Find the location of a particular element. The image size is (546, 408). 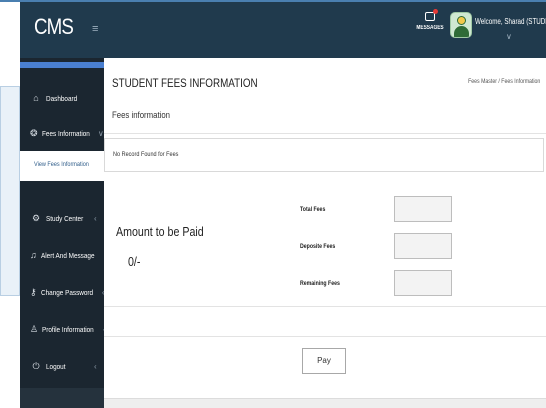

sidebar-item-label: Logout is located at coordinates (56, 366).